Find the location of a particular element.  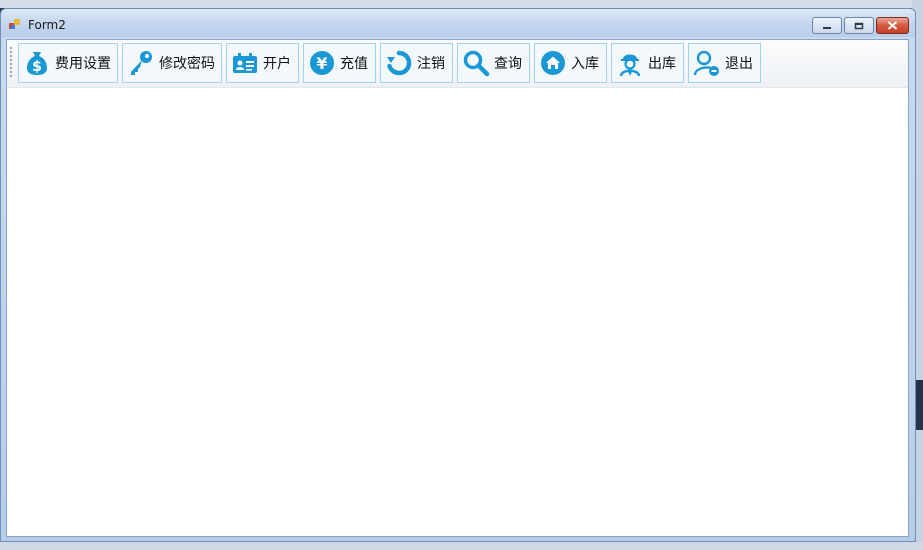

recharge-label: 充值 is located at coordinates (354, 64).